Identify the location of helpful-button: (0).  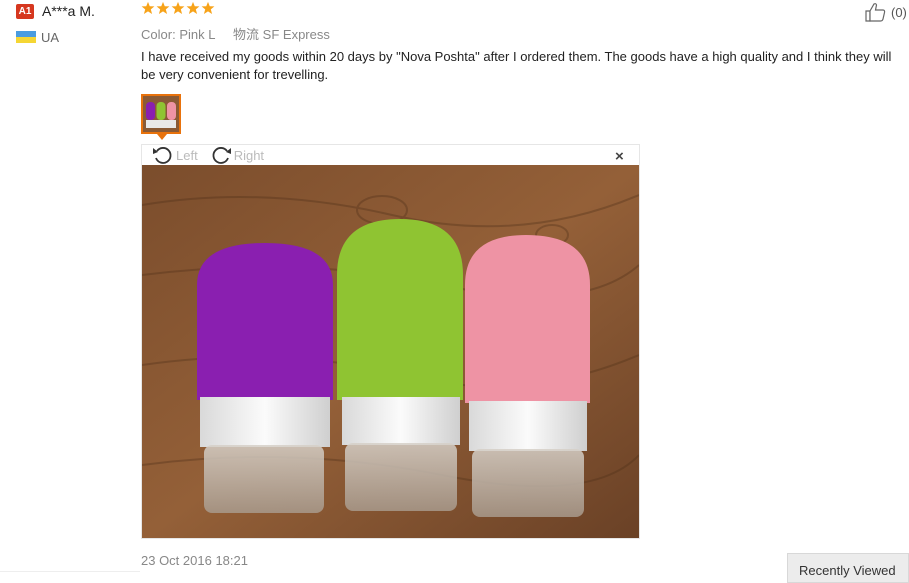
(885, 12).